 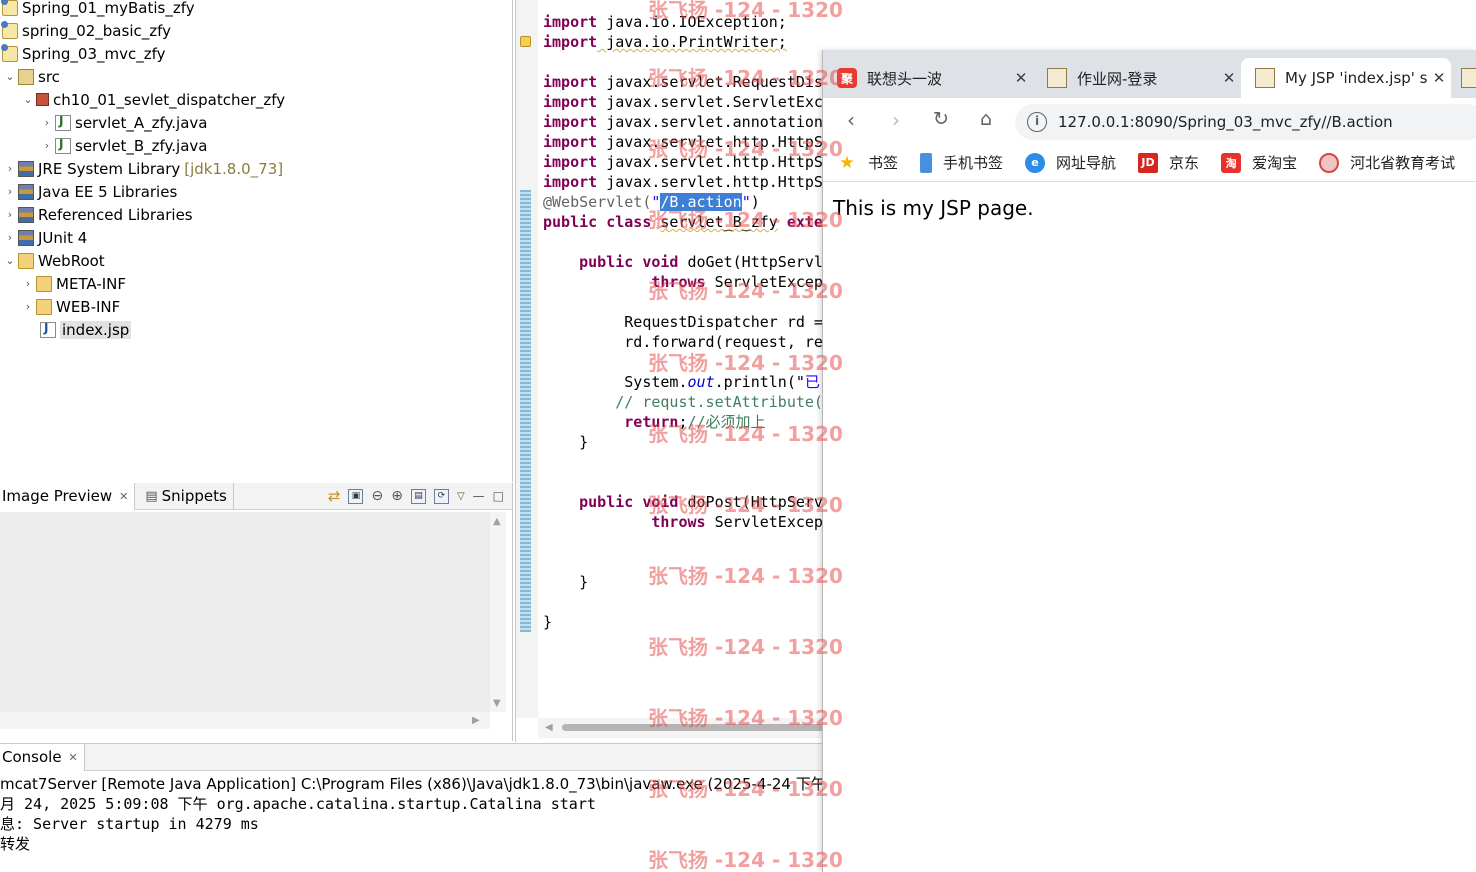 I want to click on tree-item-junit: › JUnit 4, so click(x=44, y=237).